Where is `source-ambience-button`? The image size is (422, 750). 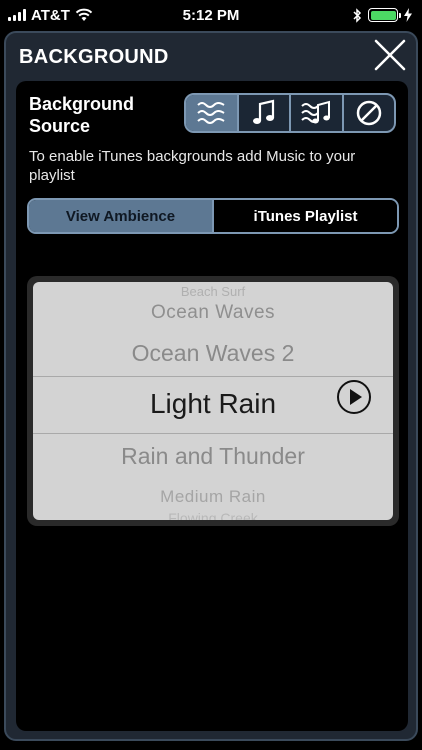 source-ambience-button is located at coordinates (211, 113).